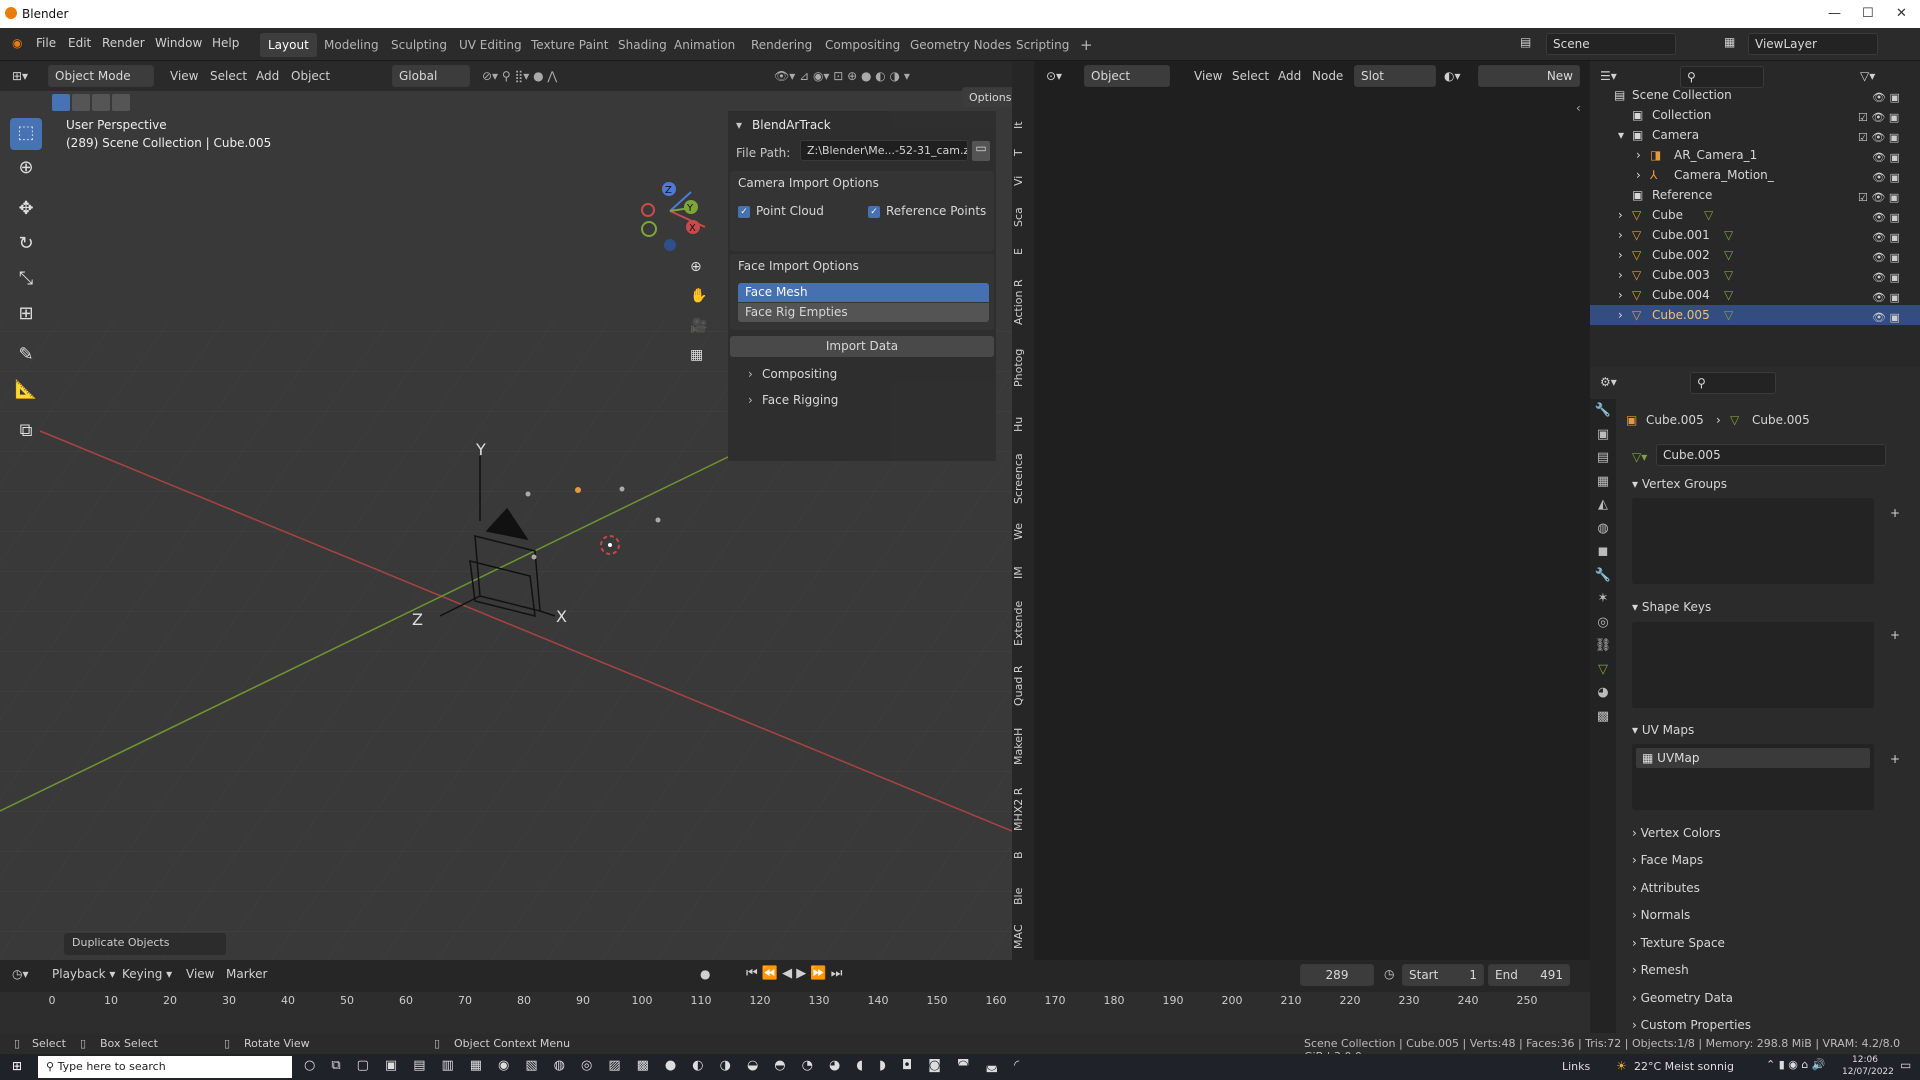 The image size is (1920, 1080). I want to click on folder-browse-icon: ▭, so click(981, 151).